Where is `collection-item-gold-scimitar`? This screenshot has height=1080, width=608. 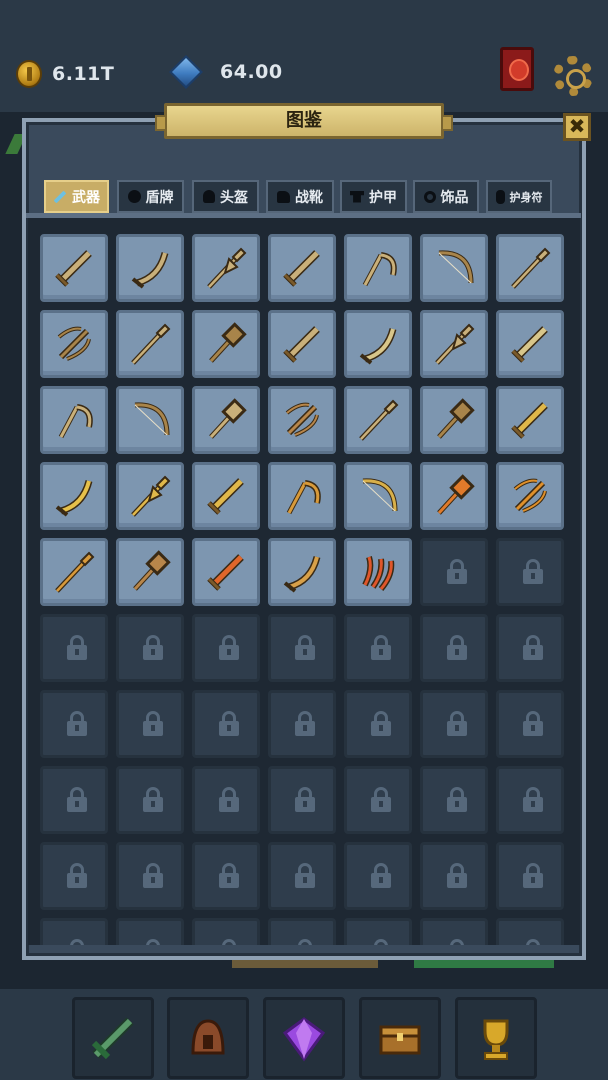 collection-item-gold-scimitar is located at coordinates (74, 496).